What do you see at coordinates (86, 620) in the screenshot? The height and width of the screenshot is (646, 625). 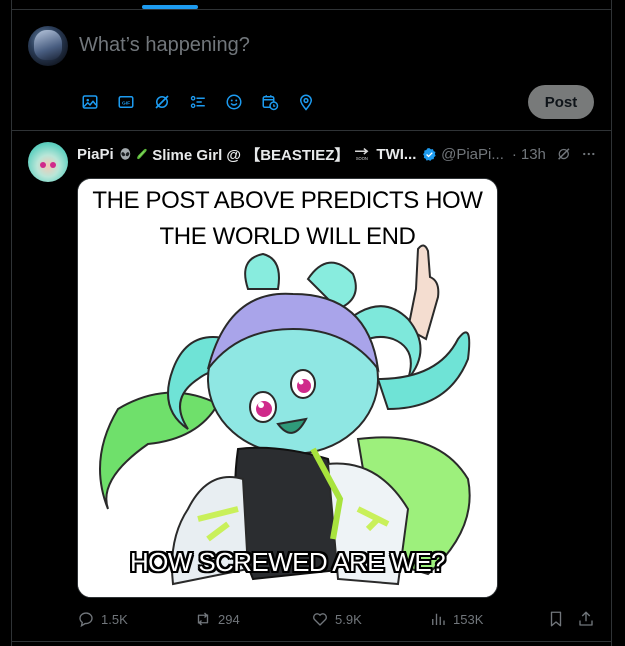 I see `reply-icon` at bounding box center [86, 620].